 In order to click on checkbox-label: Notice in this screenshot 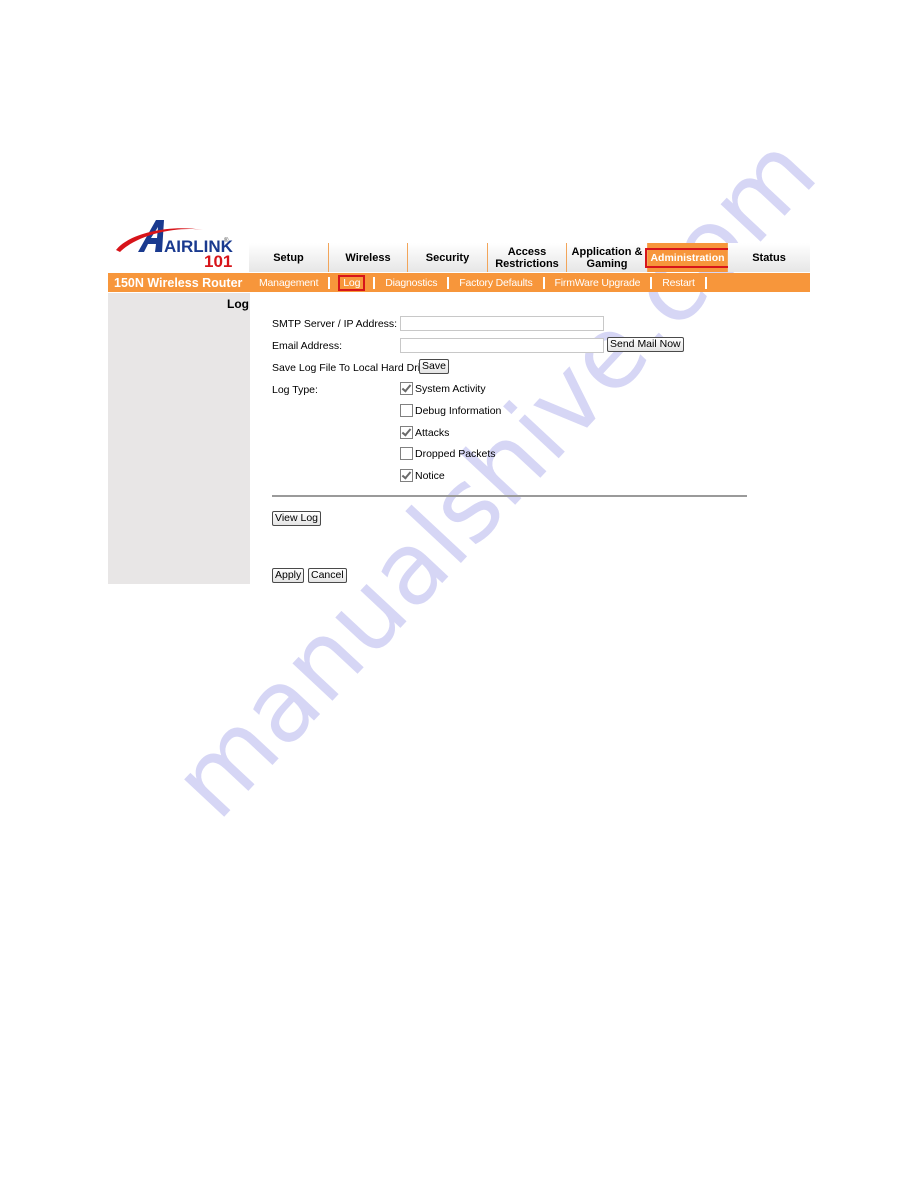, I will do `click(430, 475)`.